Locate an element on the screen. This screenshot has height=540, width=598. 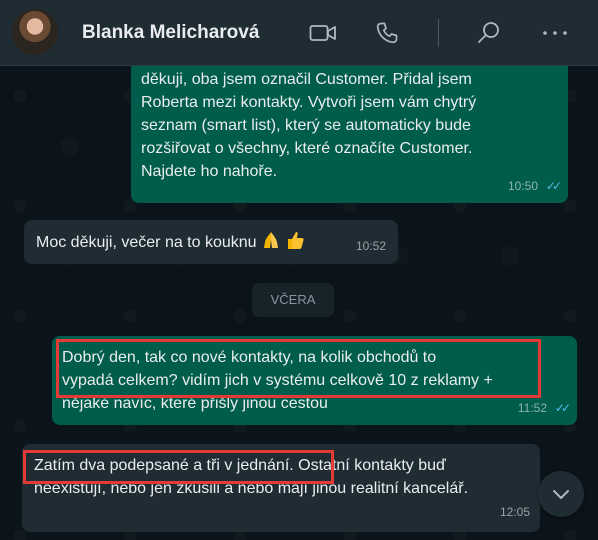
folded-hands-emoji is located at coordinates (271, 240).